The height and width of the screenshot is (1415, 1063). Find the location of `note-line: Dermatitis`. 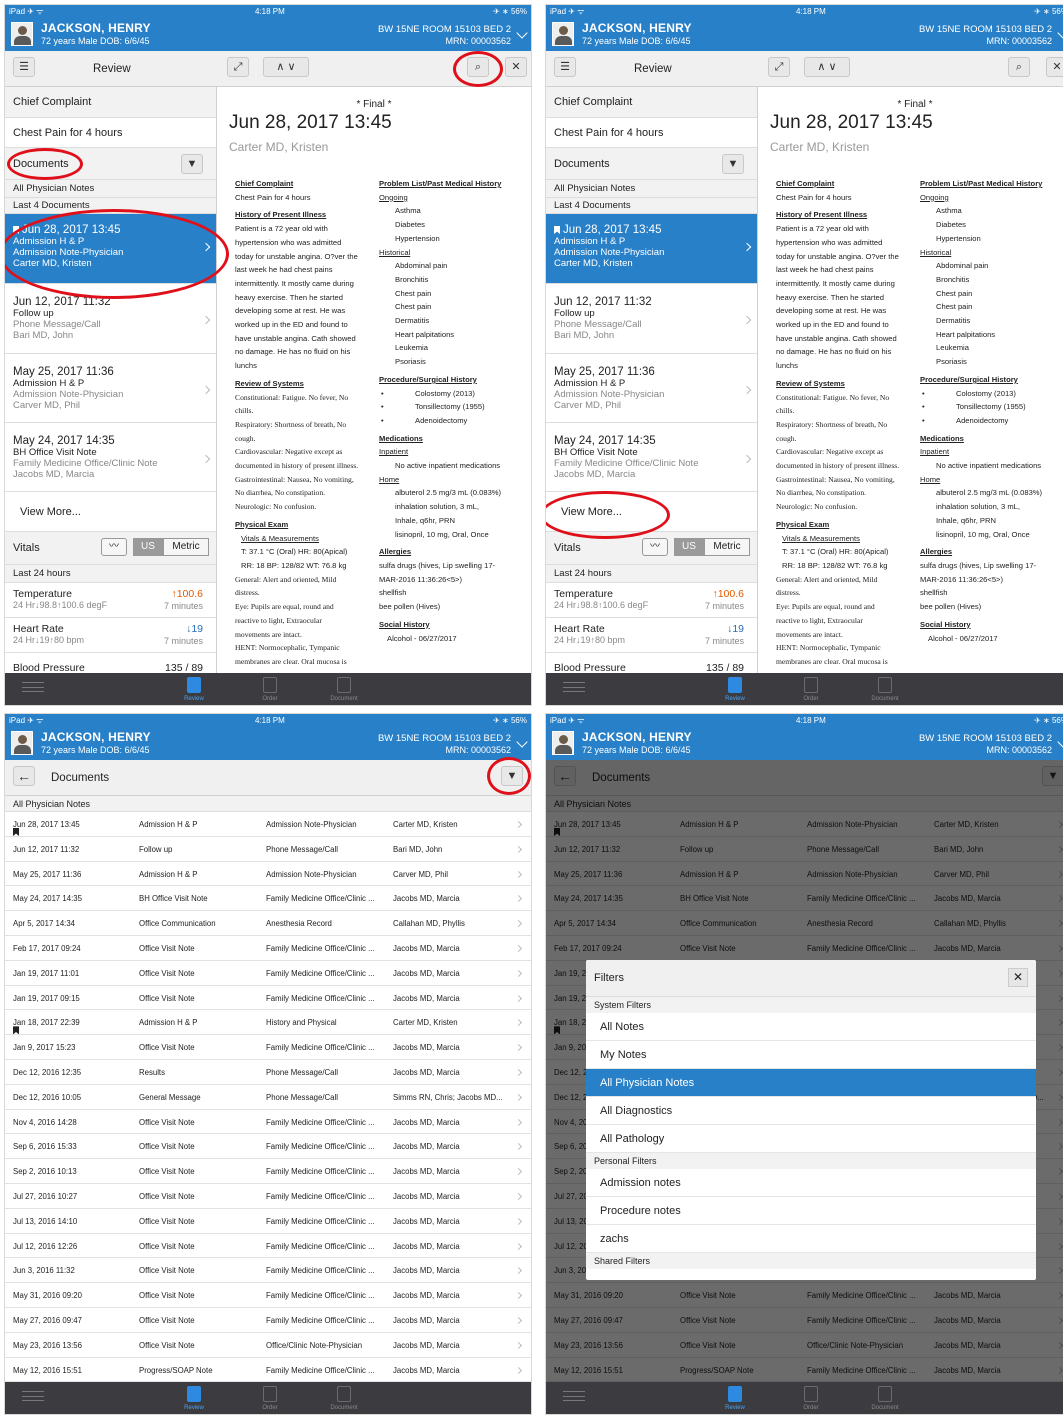

note-line: Dermatitis is located at coordinates (412, 321).